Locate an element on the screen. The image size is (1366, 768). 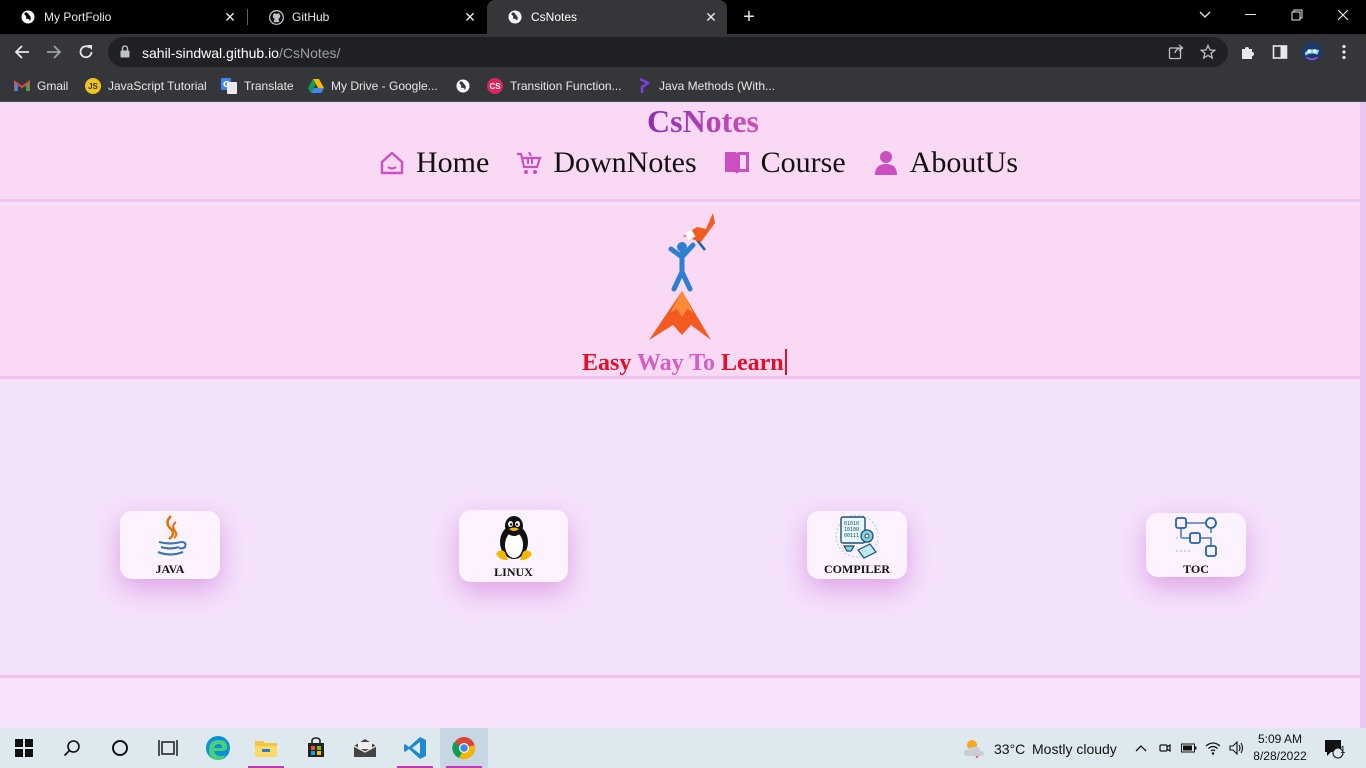
card-label: LINUX is located at coordinates (513, 572).